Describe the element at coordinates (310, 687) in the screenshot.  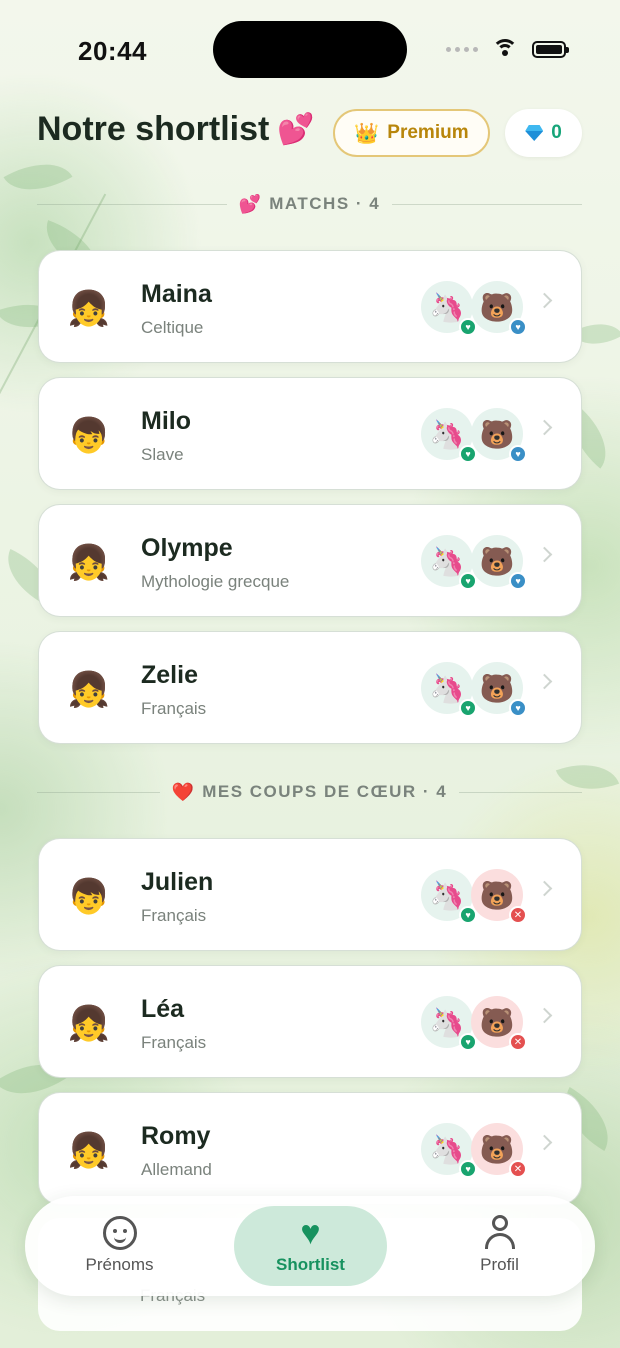
I see `match-card-zelie: 👧 Zelie Français 🦄 ♥ 🐻 ♥` at that location.